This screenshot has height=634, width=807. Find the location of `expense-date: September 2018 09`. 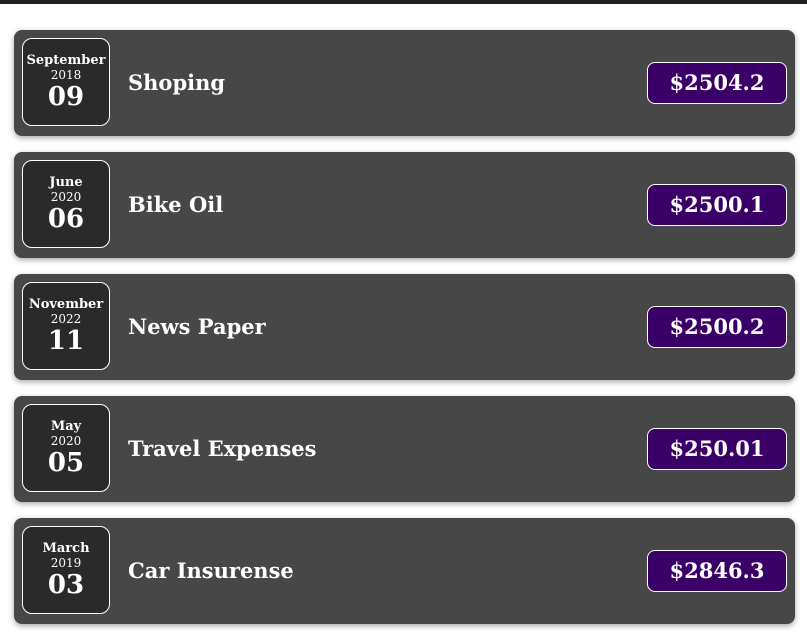

expense-date: September 2018 09 is located at coordinates (66, 82).